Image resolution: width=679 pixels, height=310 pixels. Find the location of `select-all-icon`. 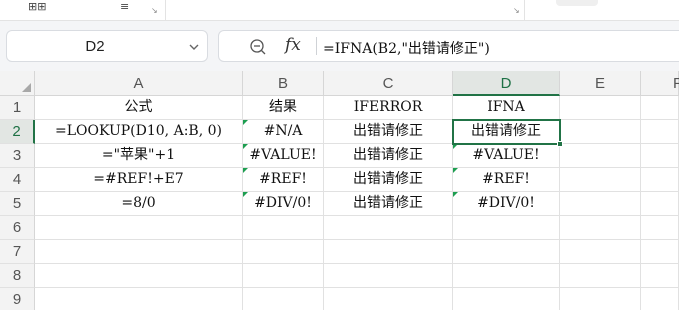

select-all-icon is located at coordinates (26, 87).